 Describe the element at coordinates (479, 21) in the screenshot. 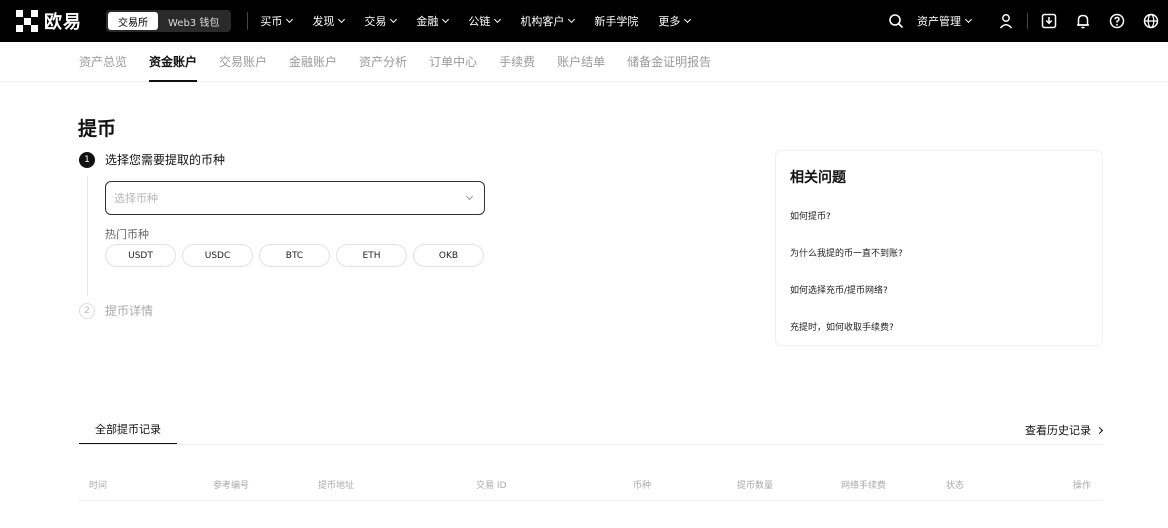

I see `nav-label: 公链` at that location.